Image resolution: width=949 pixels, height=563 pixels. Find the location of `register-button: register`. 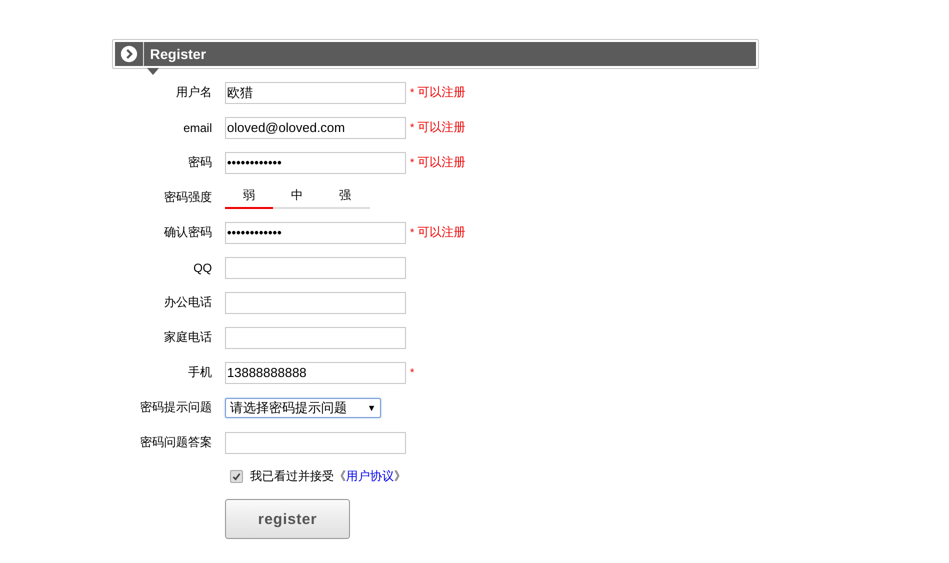

register-button: register is located at coordinates (287, 519).